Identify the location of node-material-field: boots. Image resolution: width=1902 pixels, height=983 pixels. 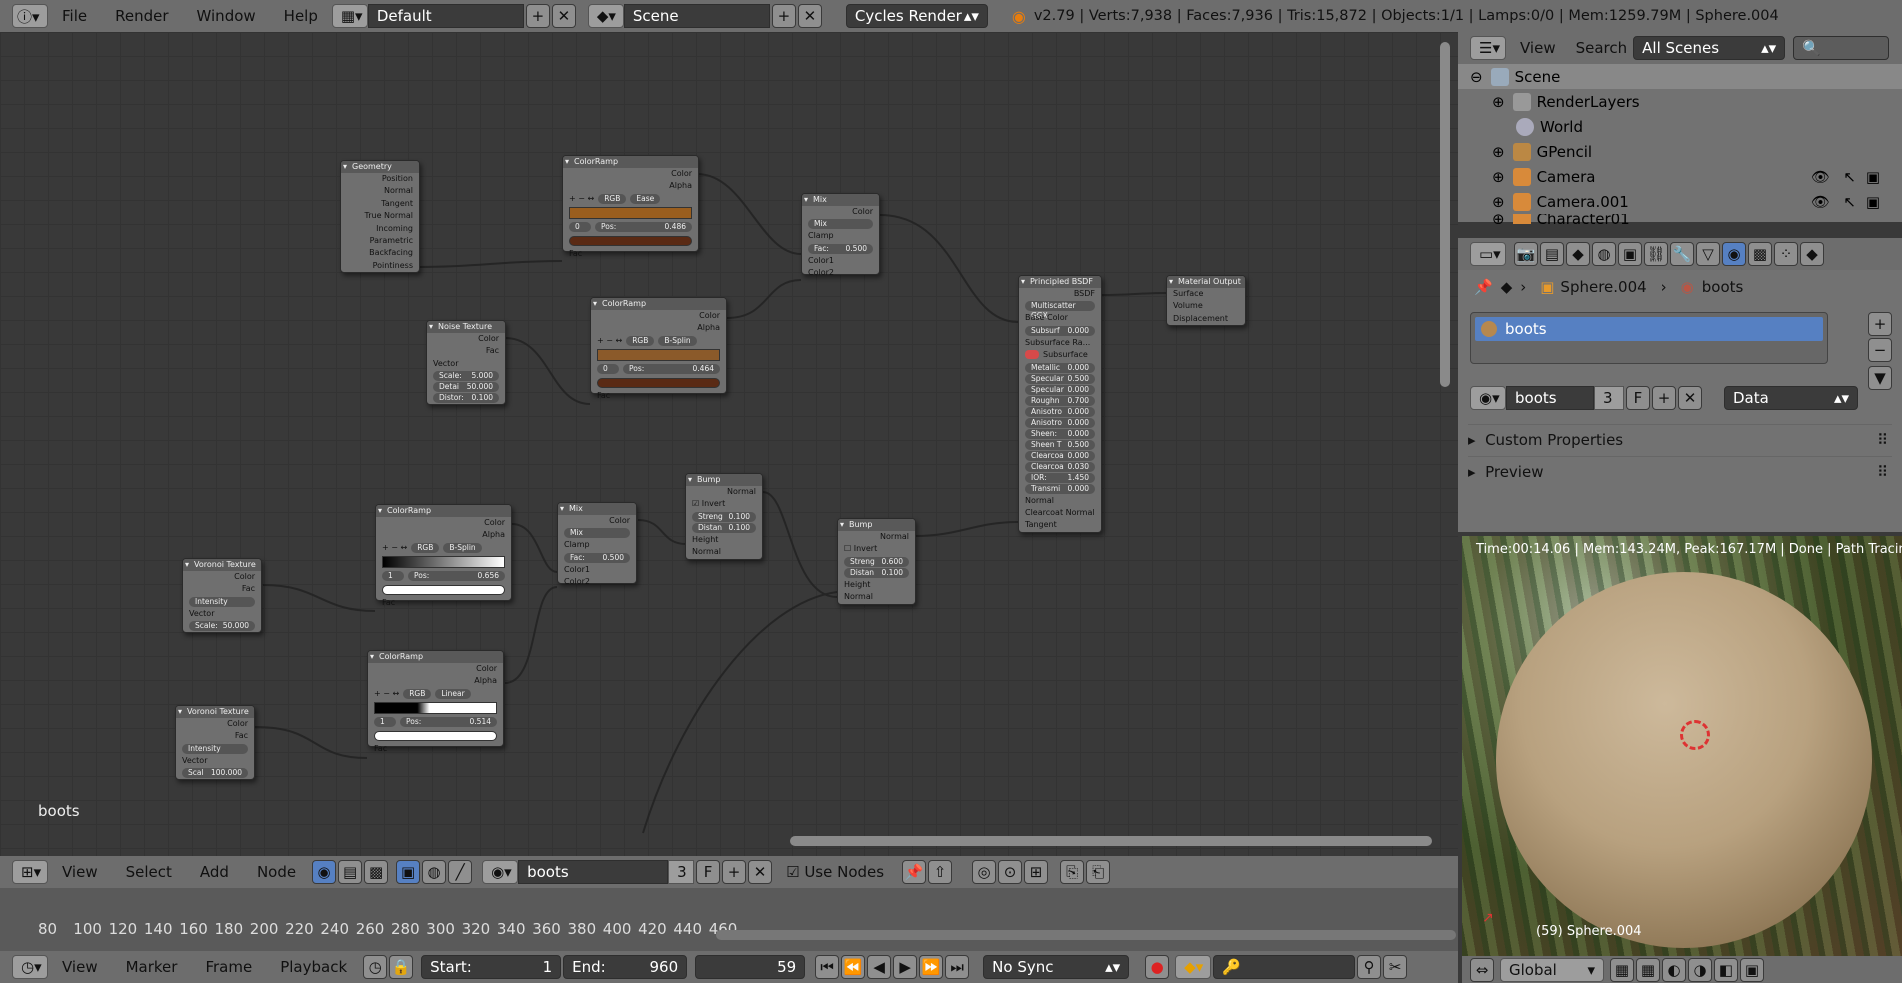
(593, 872).